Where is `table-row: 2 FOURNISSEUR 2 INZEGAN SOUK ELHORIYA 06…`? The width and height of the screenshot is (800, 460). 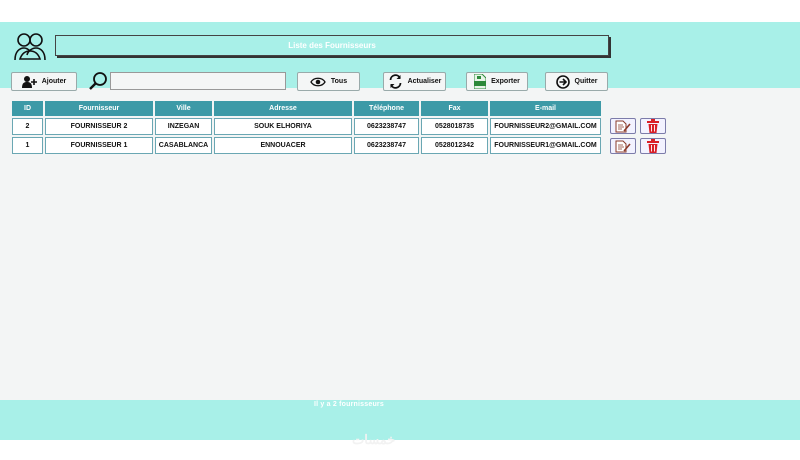 table-row: 2 FOURNISSEUR 2 INZEGAN SOUK ELHORIYA 06… is located at coordinates (306, 126).